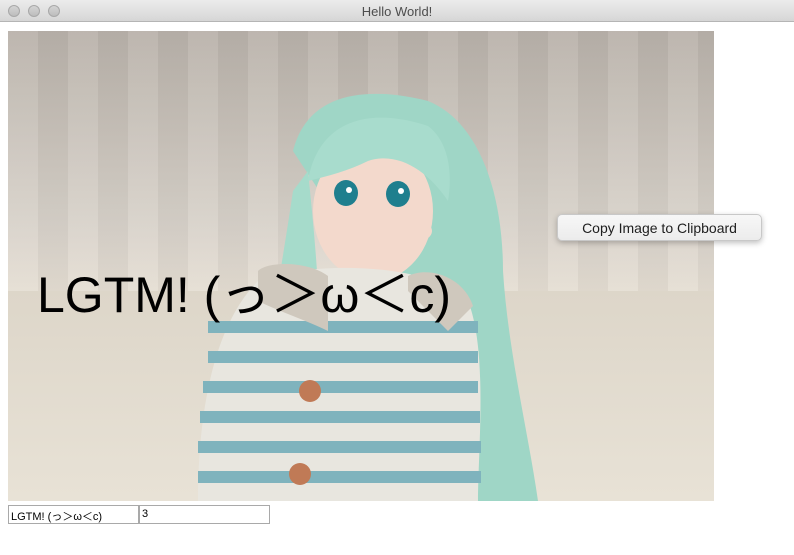 This screenshot has width=794, height=555. What do you see at coordinates (73, 514) in the screenshot?
I see `overlay-text-input: LGTM! (っ＞ω＜c)` at bounding box center [73, 514].